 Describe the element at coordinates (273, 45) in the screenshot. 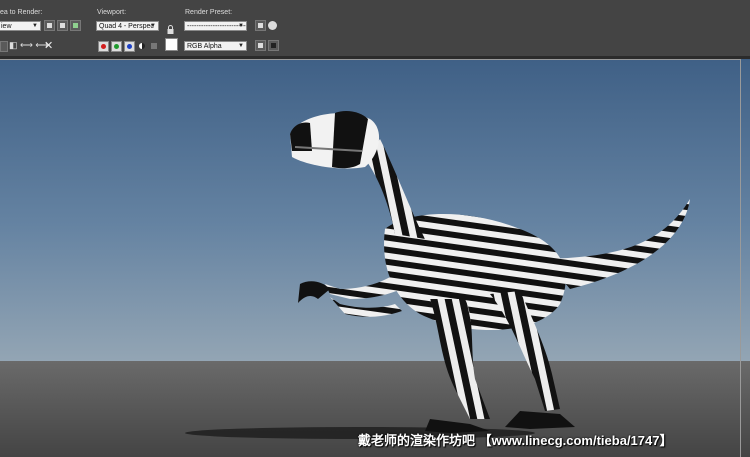

I see `frame-icon` at that location.